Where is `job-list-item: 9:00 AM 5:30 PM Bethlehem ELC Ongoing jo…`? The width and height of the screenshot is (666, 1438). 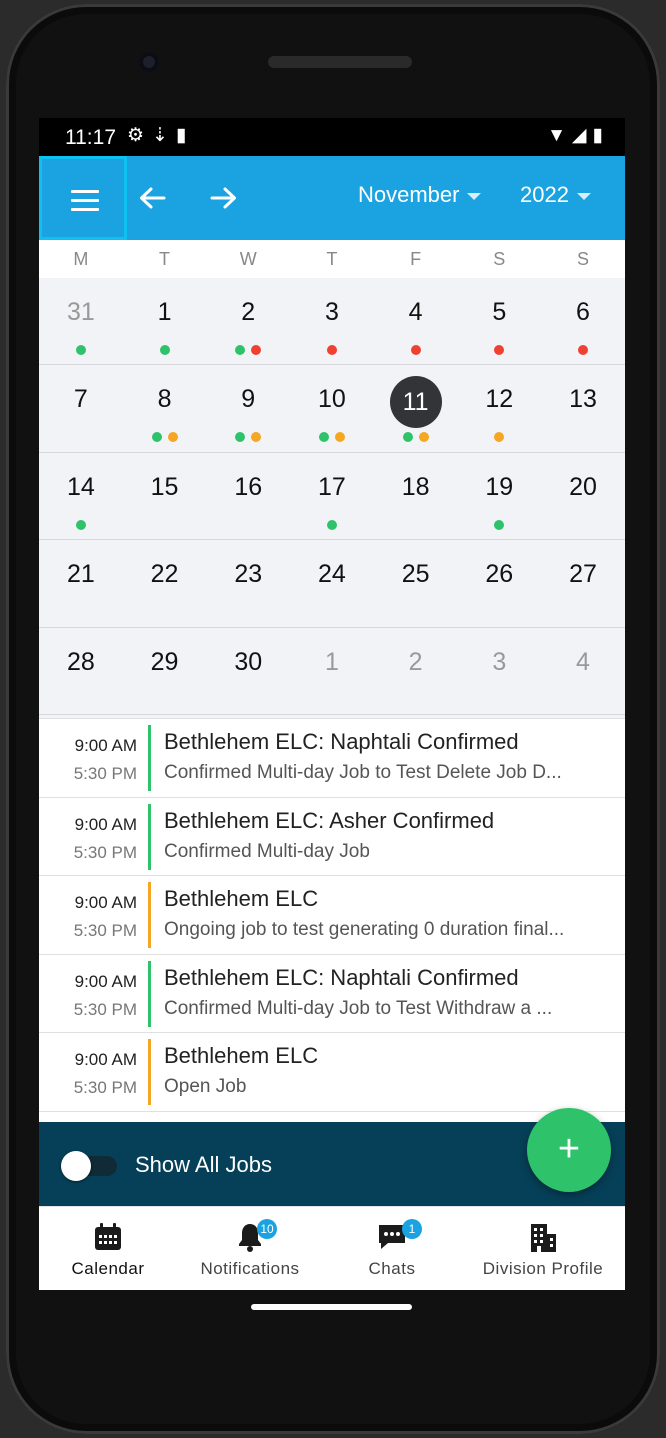 job-list-item: 9:00 AM 5:30 PM Bethlehem ELC Ongoing jo… is located at coordinates (332, 915).